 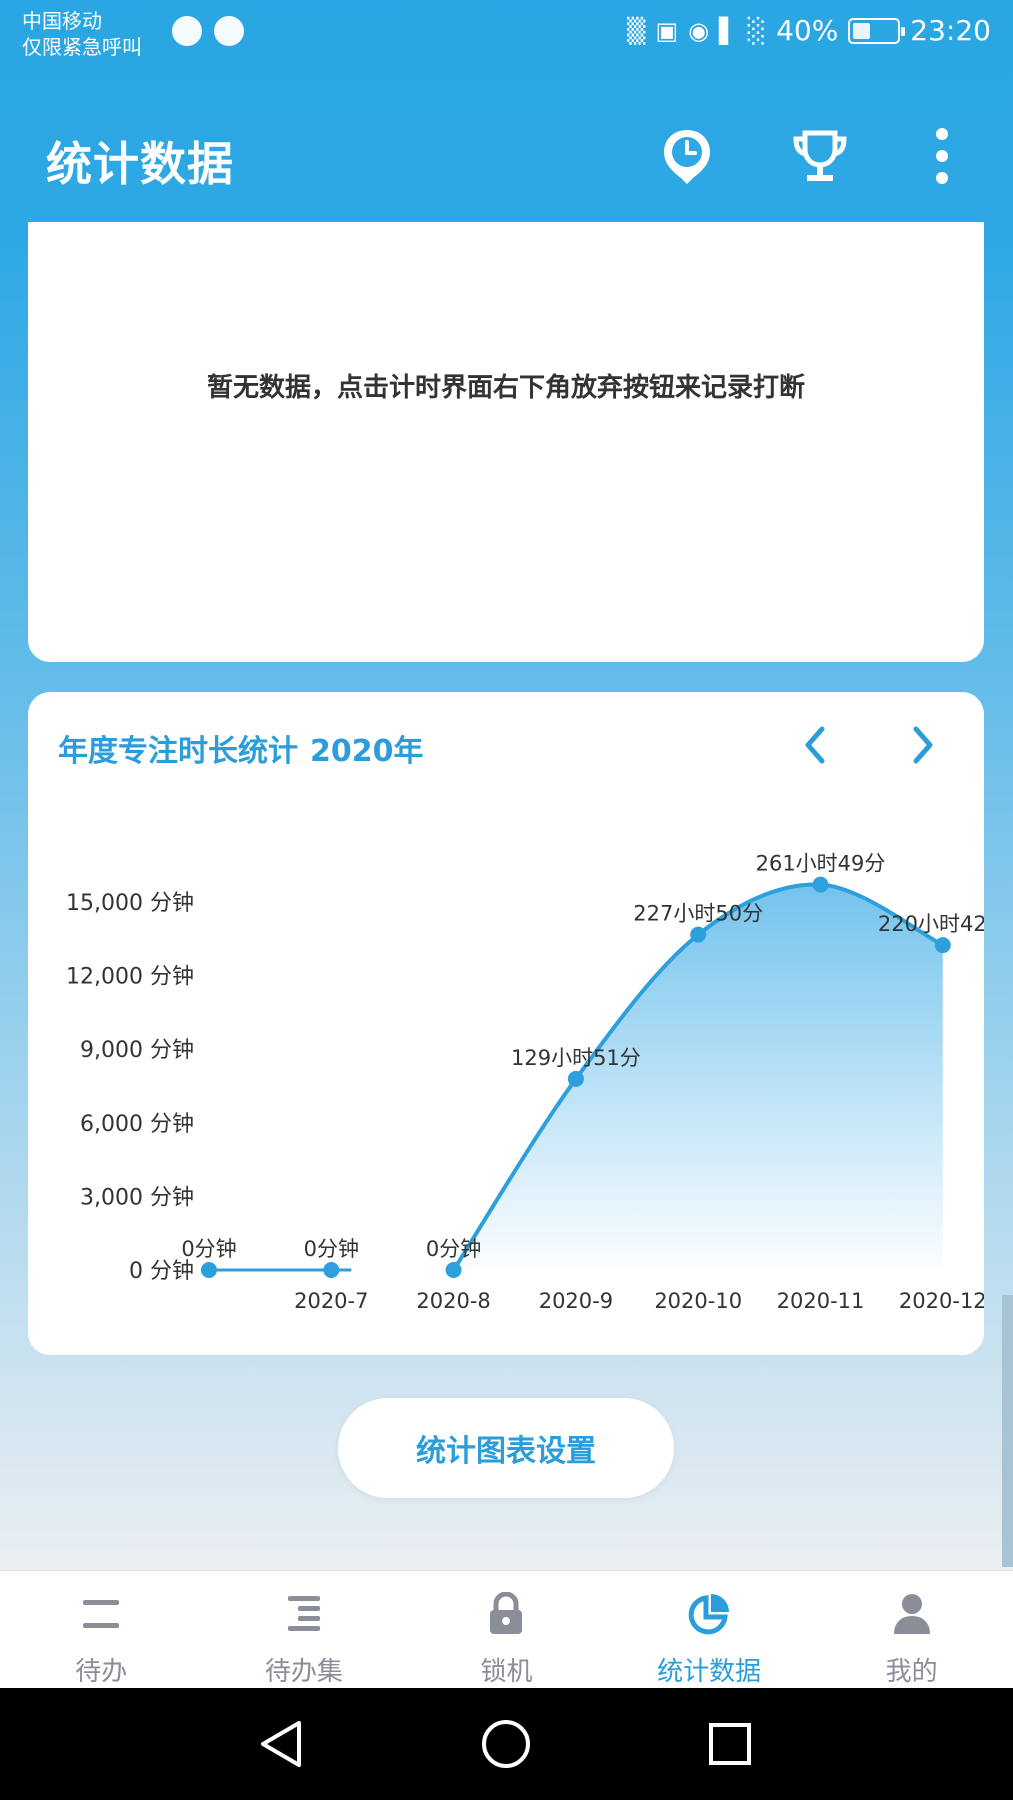 I want to click on y-tick-label: 0 分钟, so click(x=161, y=1271).